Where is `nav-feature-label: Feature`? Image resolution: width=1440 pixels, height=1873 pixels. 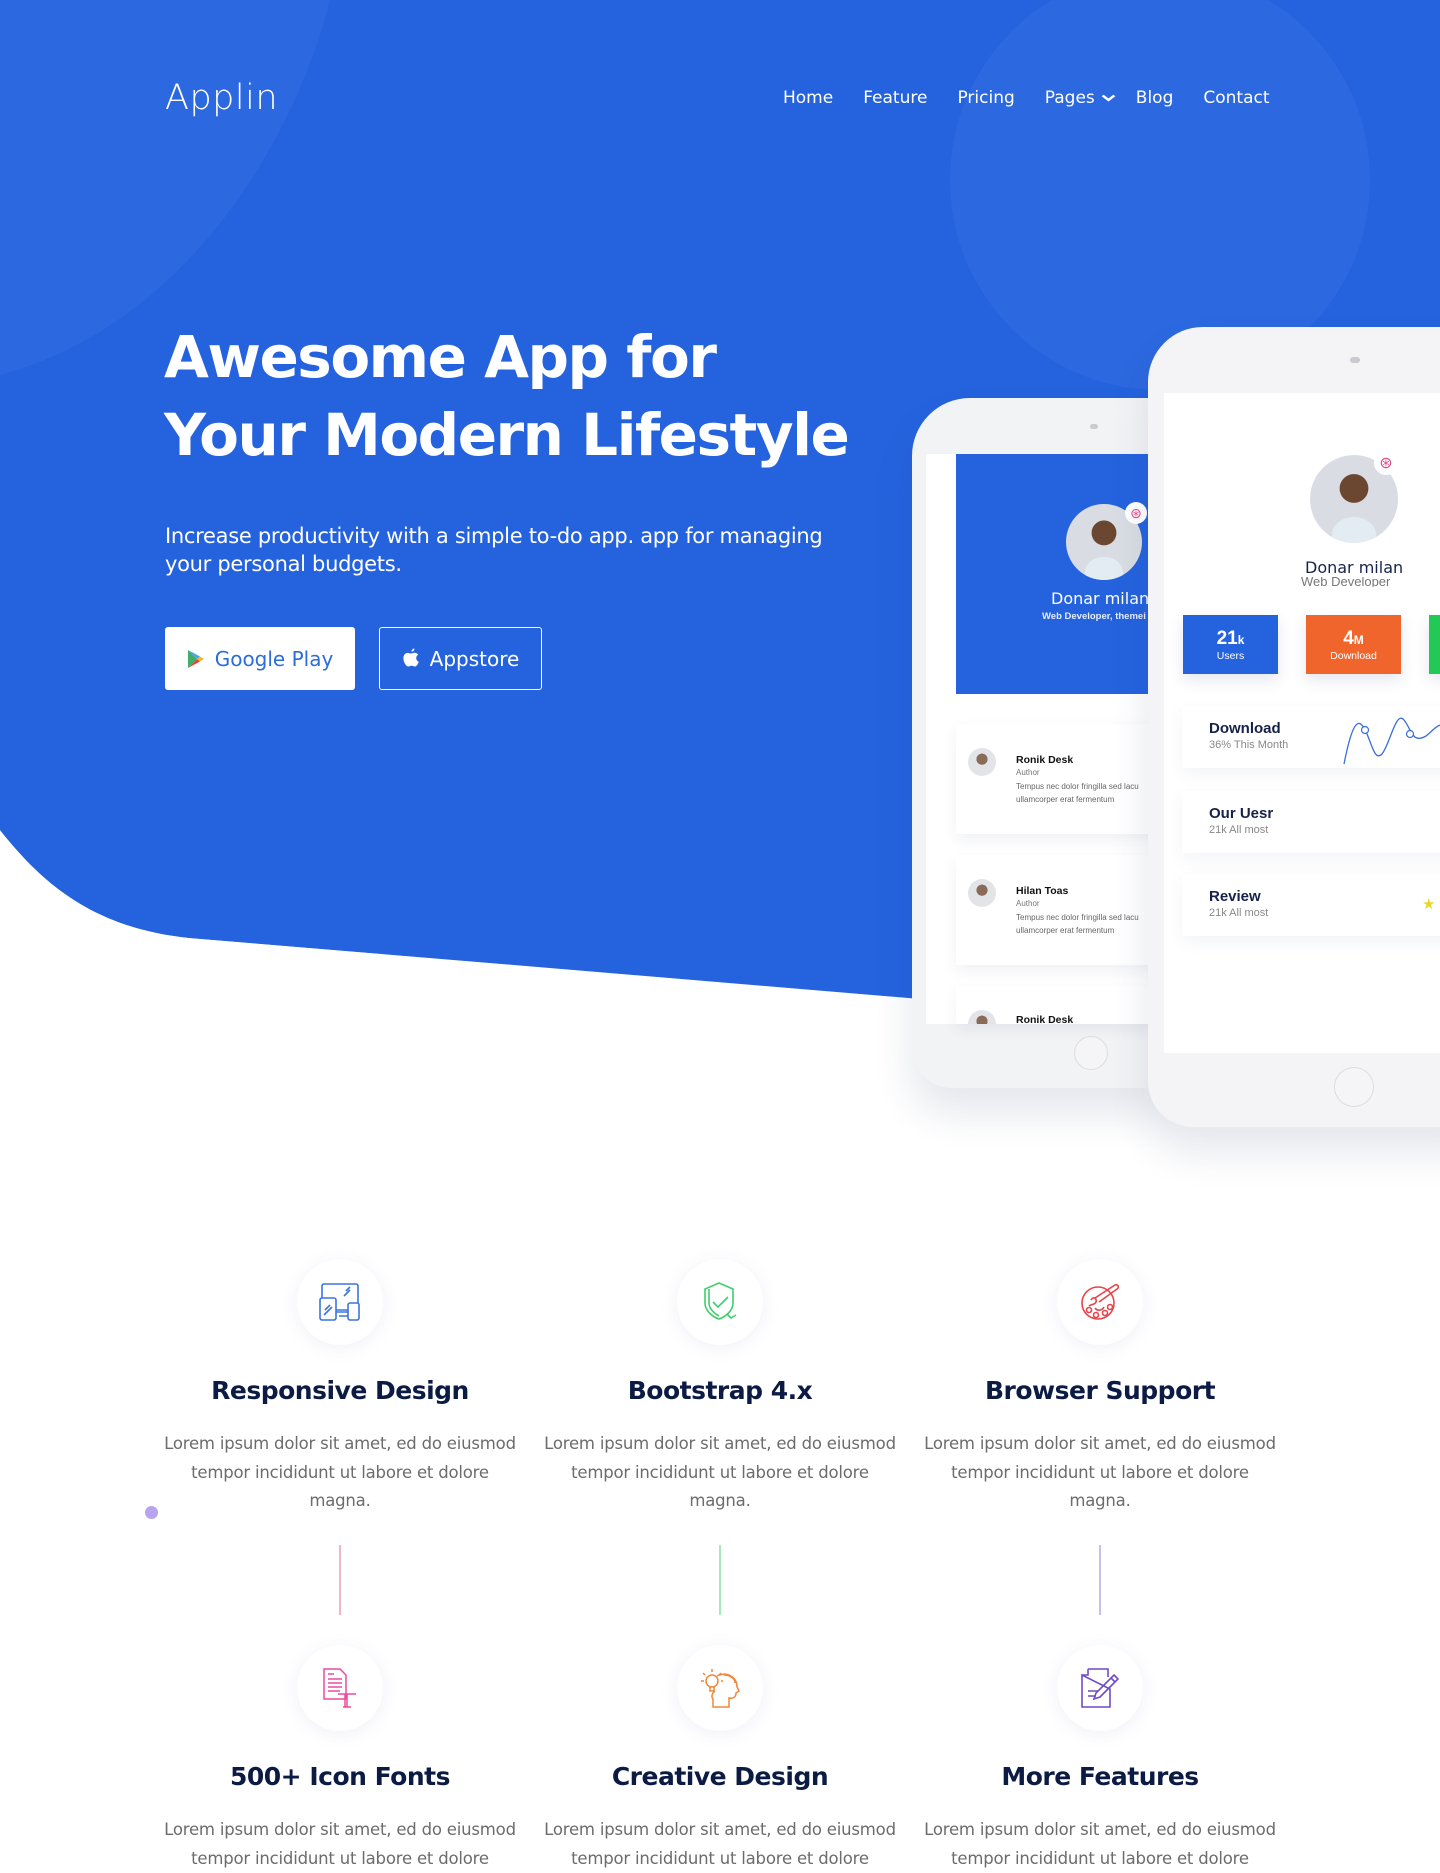 nav-feature-label: Feature is located at coordinates (895, 98).